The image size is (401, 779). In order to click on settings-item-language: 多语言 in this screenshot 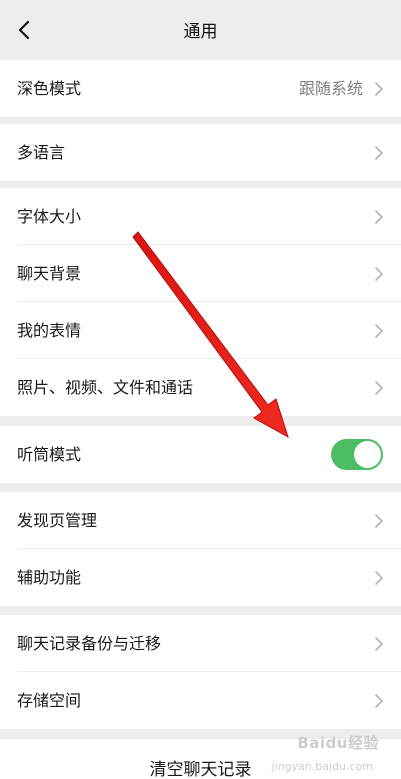, I will do `click(200, 152)`.